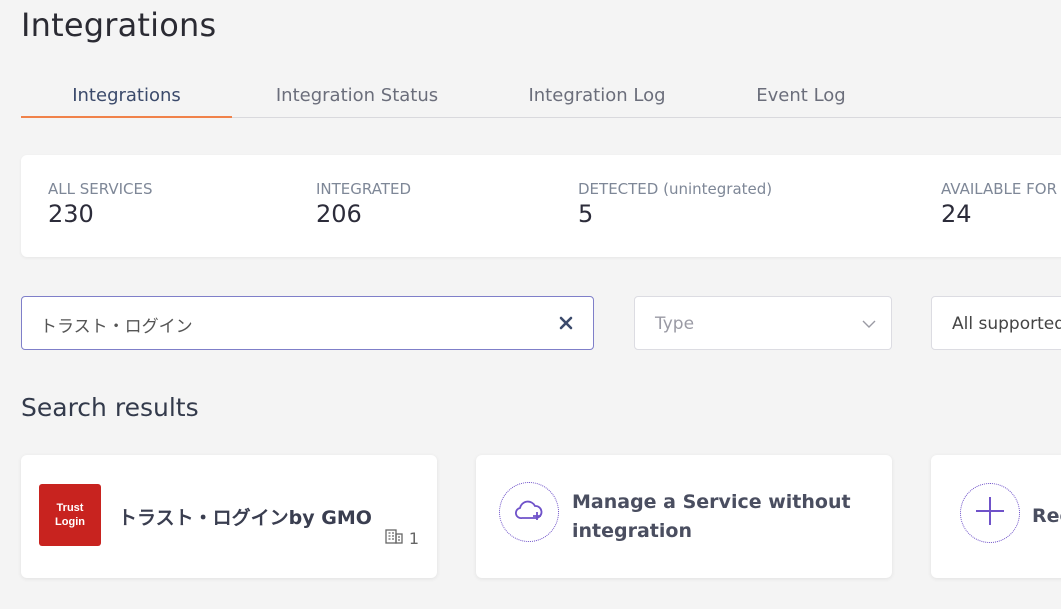  What do you see at coordinates (675, 324) in the screenshot?
I see `type-select-placeholder: Type` at bounding box center [675, 324].